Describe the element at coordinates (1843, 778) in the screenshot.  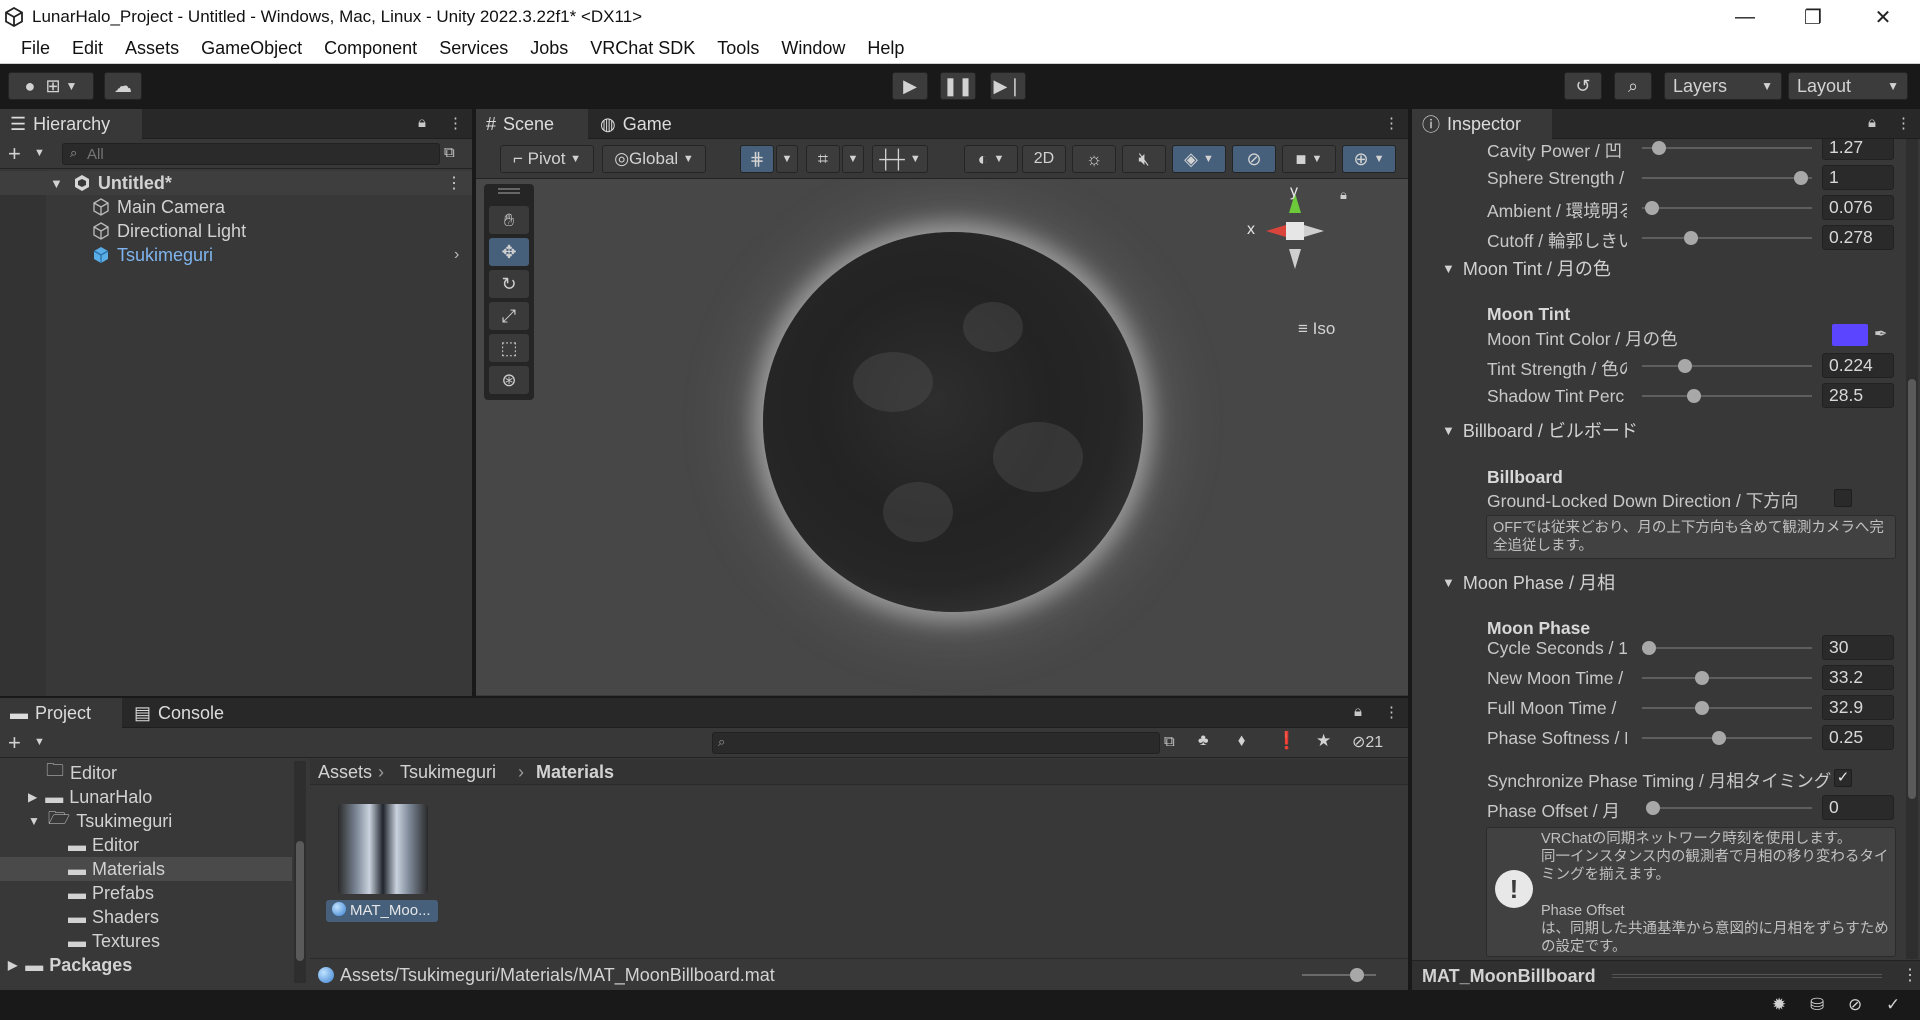
I see `sync-phase-checkbox: ✓` at that location.